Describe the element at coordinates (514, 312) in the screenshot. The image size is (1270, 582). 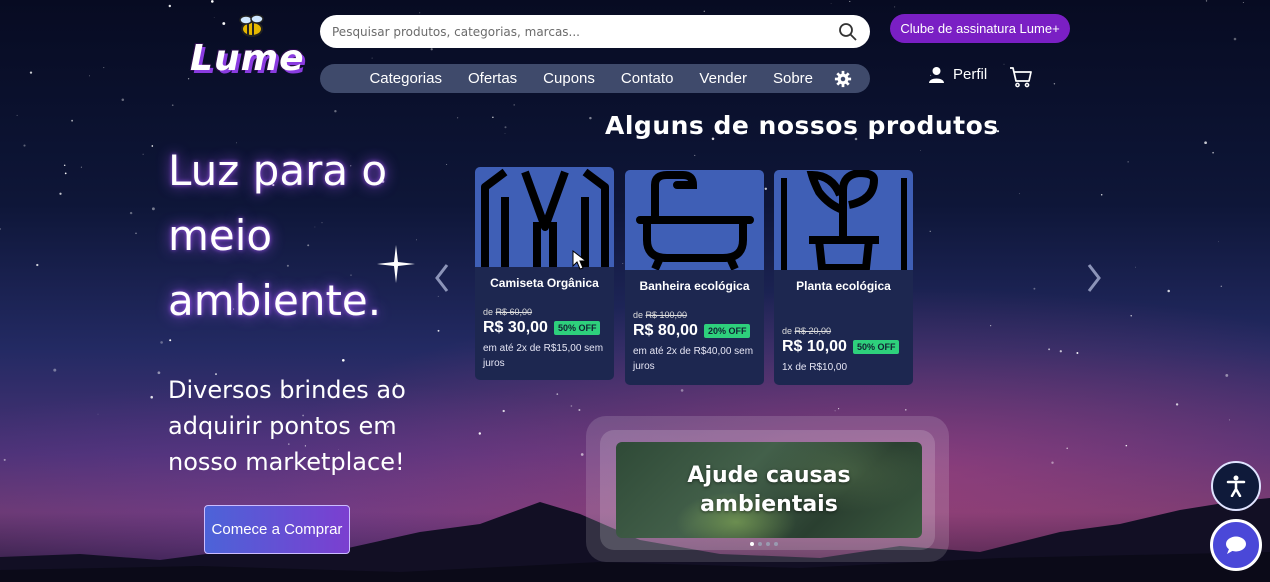
I see `old-price: R$ 60,00` at that location.